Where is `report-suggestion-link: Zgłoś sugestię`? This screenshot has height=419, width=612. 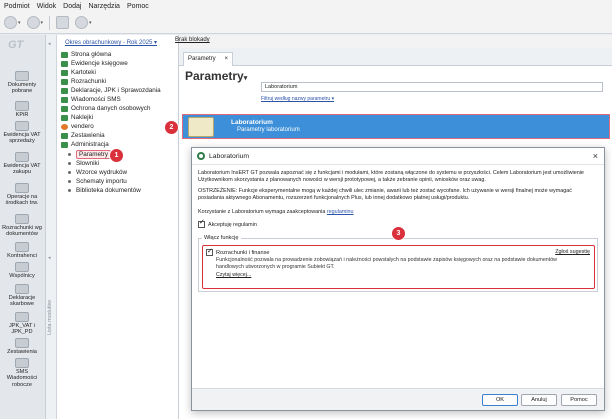 report-suggestion-link: Zgłoś sugestię is located at coordinates (572, 252).